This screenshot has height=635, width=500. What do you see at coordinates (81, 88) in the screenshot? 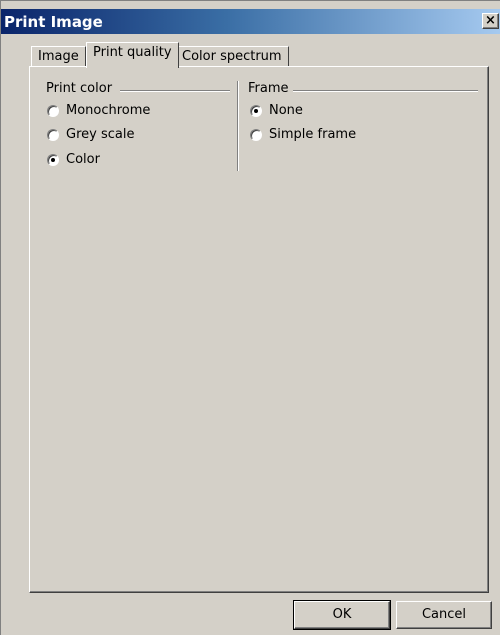
I see `print-color-group-label: Print color` at bounding box center [81, 88].